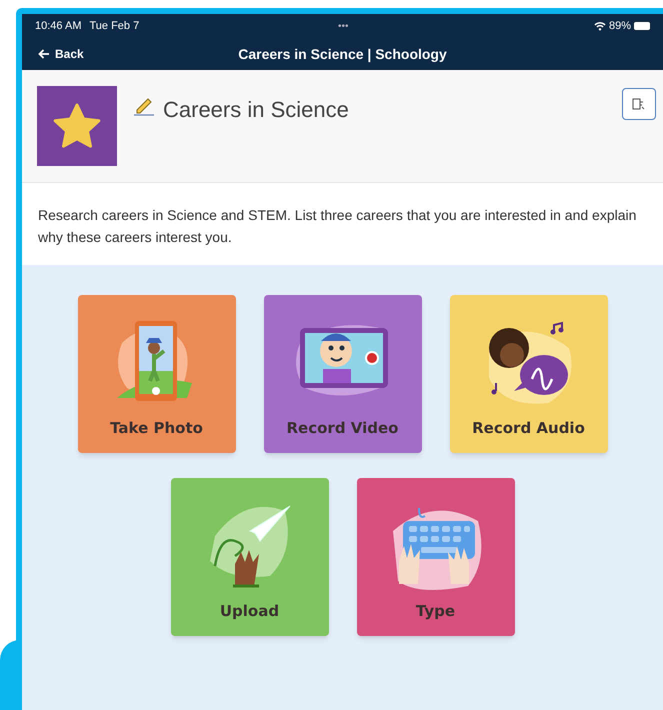  What do you see at coordinates (58, 26) in the screenshot?
I see `status-time: 10:46 AM` at bounding box center [58, 26].